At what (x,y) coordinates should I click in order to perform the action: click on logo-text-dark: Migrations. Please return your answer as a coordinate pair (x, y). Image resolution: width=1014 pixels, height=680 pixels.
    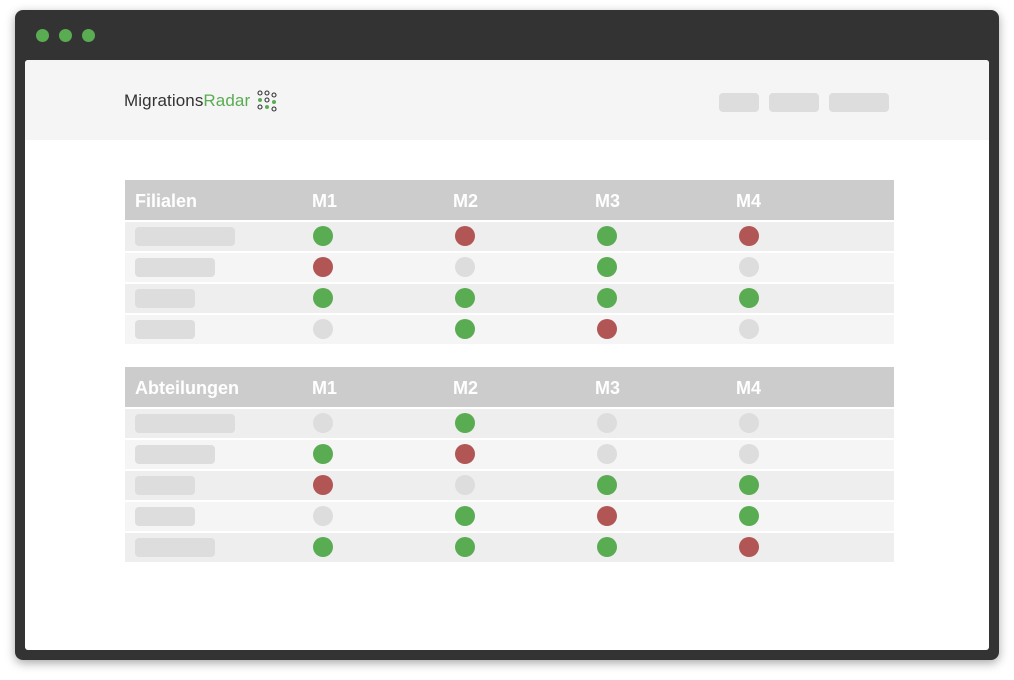
    Looking at the image, I should click on (164, 100).